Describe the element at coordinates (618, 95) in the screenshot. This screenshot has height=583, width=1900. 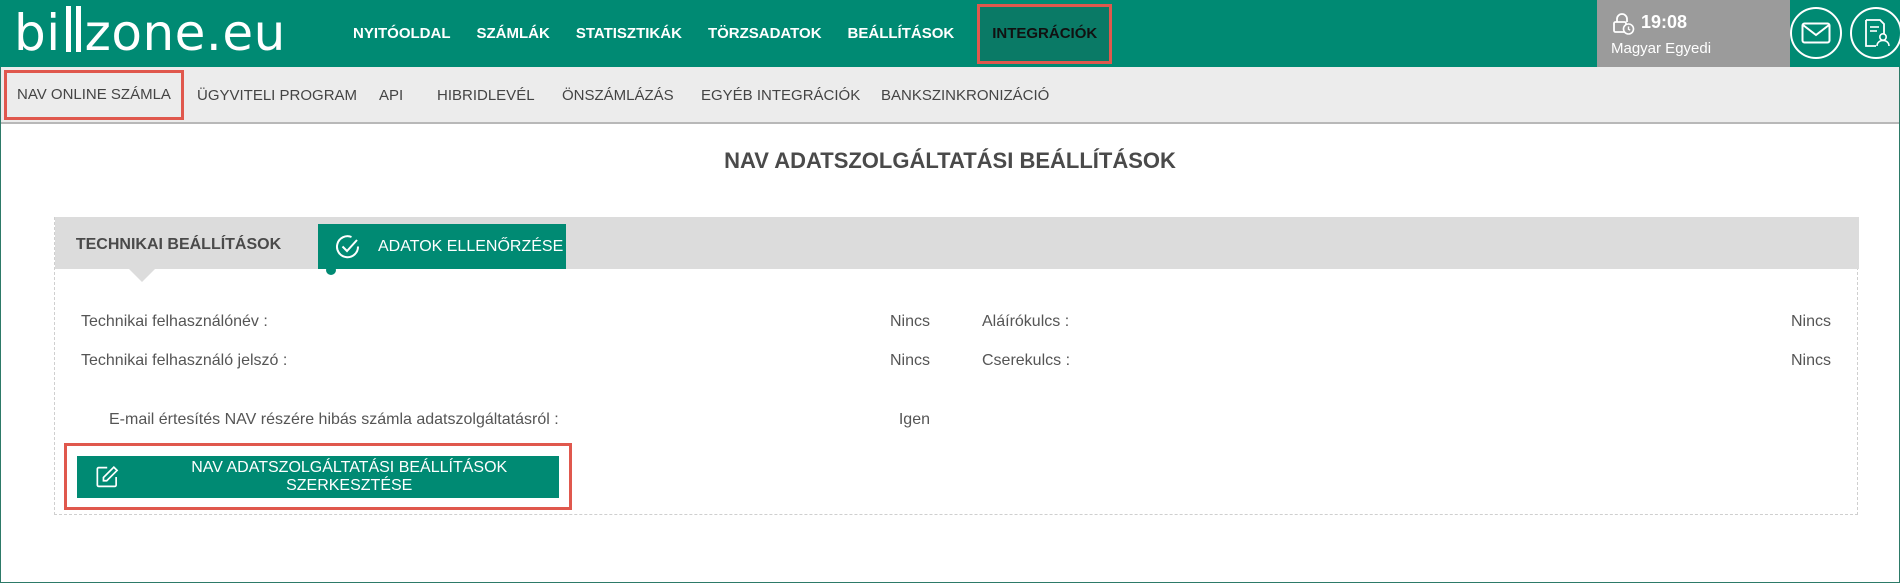
I see `subnav-onszamlazas: ÖNSZÁMLÁZÁS` at that location.